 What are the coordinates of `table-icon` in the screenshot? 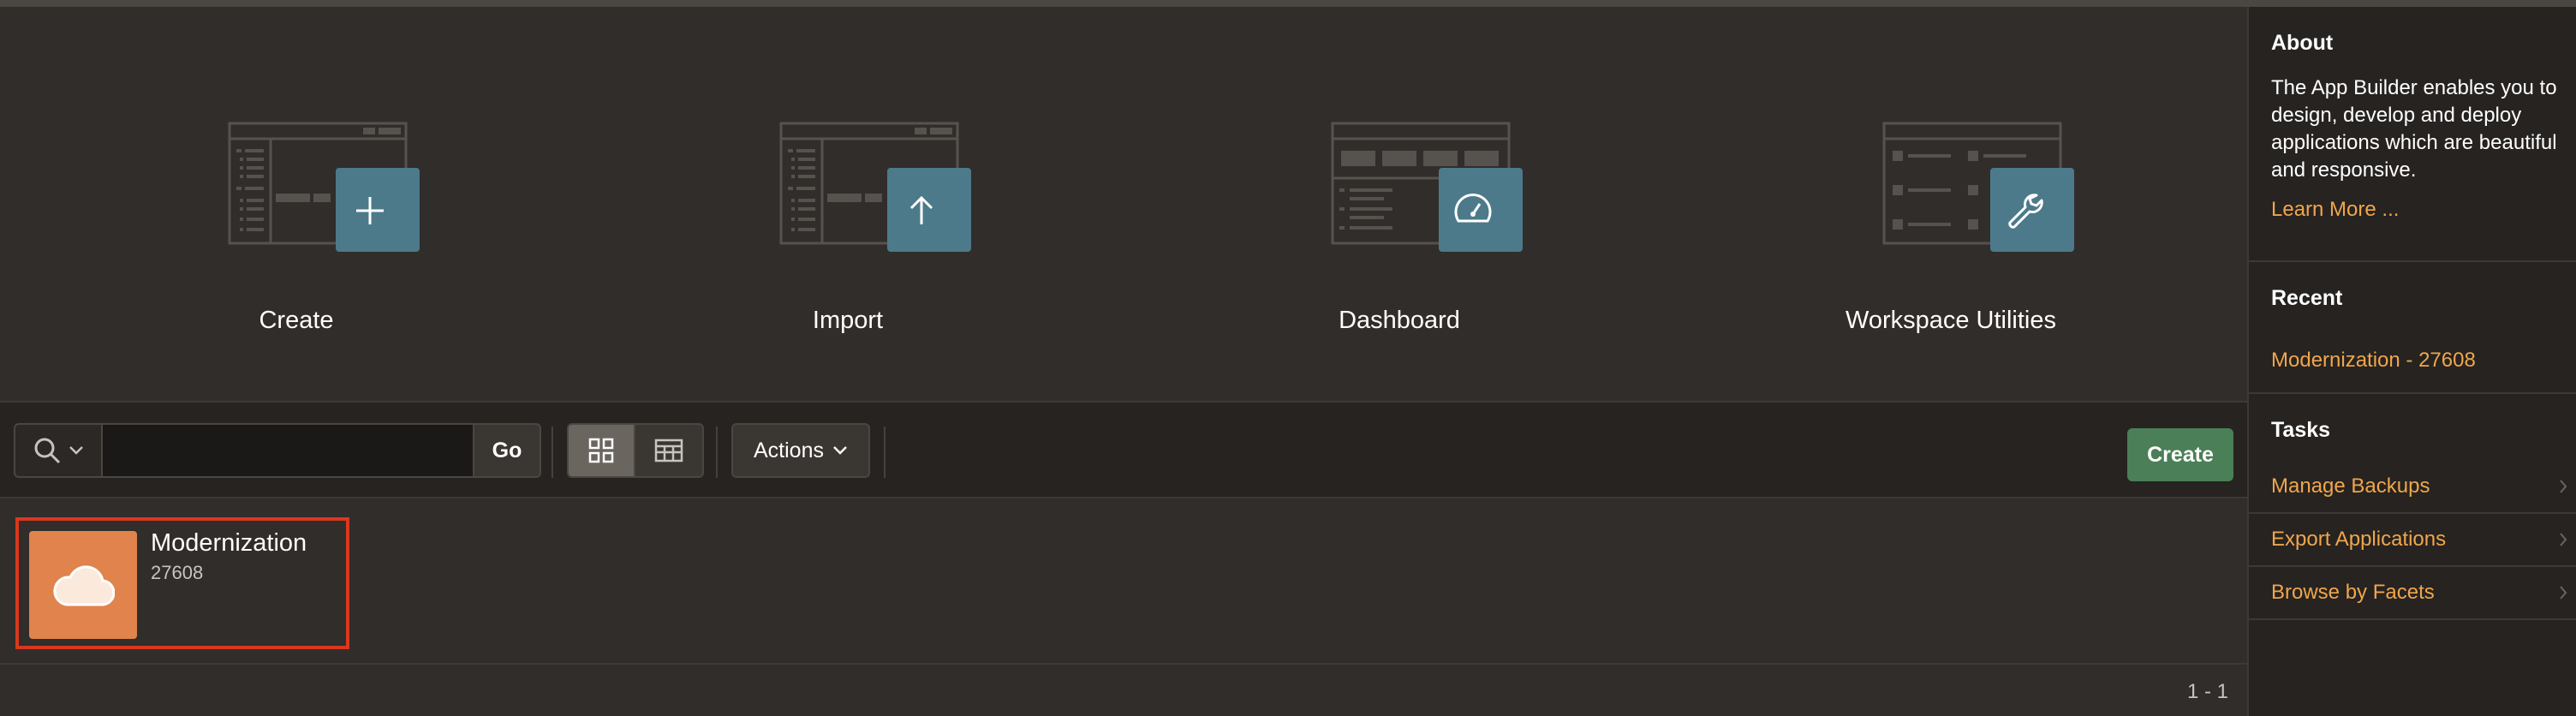 It's located at (668, 451).